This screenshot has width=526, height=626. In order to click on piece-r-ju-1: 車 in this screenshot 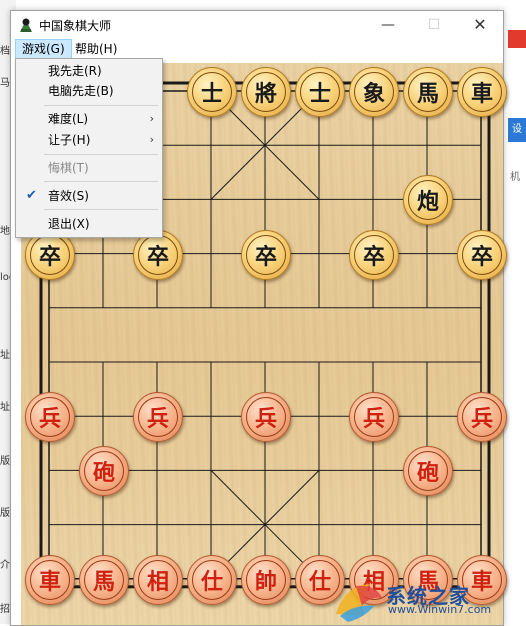, I will do `click(50, 579)`.